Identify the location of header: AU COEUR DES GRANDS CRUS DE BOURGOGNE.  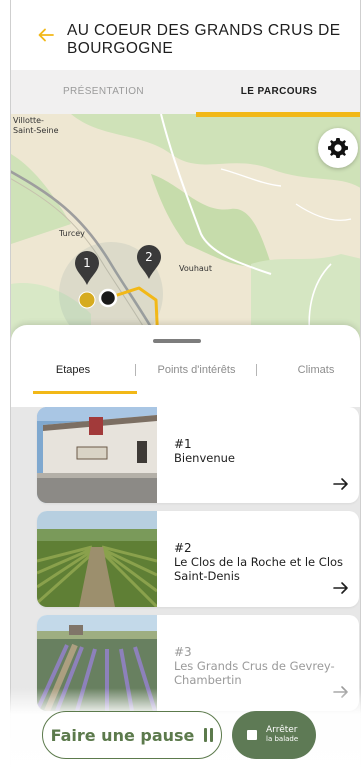
(185, 35).